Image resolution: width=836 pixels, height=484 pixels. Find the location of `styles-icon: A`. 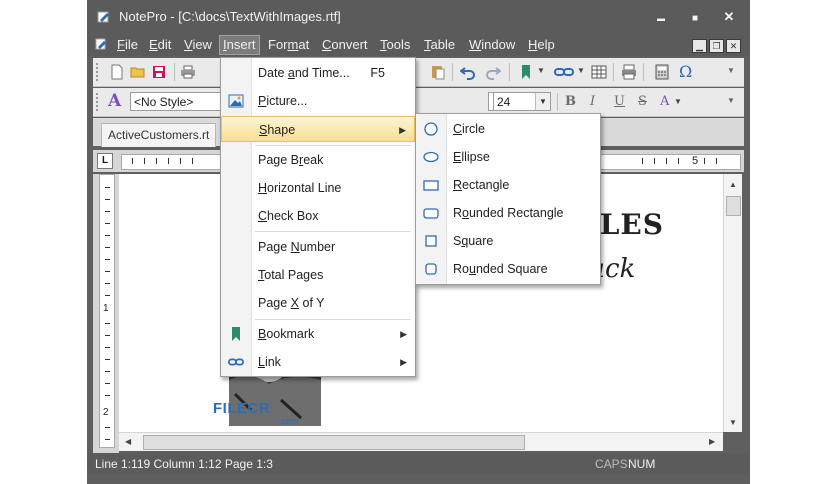

styles-icon: A is located at coordinates (114, 101).